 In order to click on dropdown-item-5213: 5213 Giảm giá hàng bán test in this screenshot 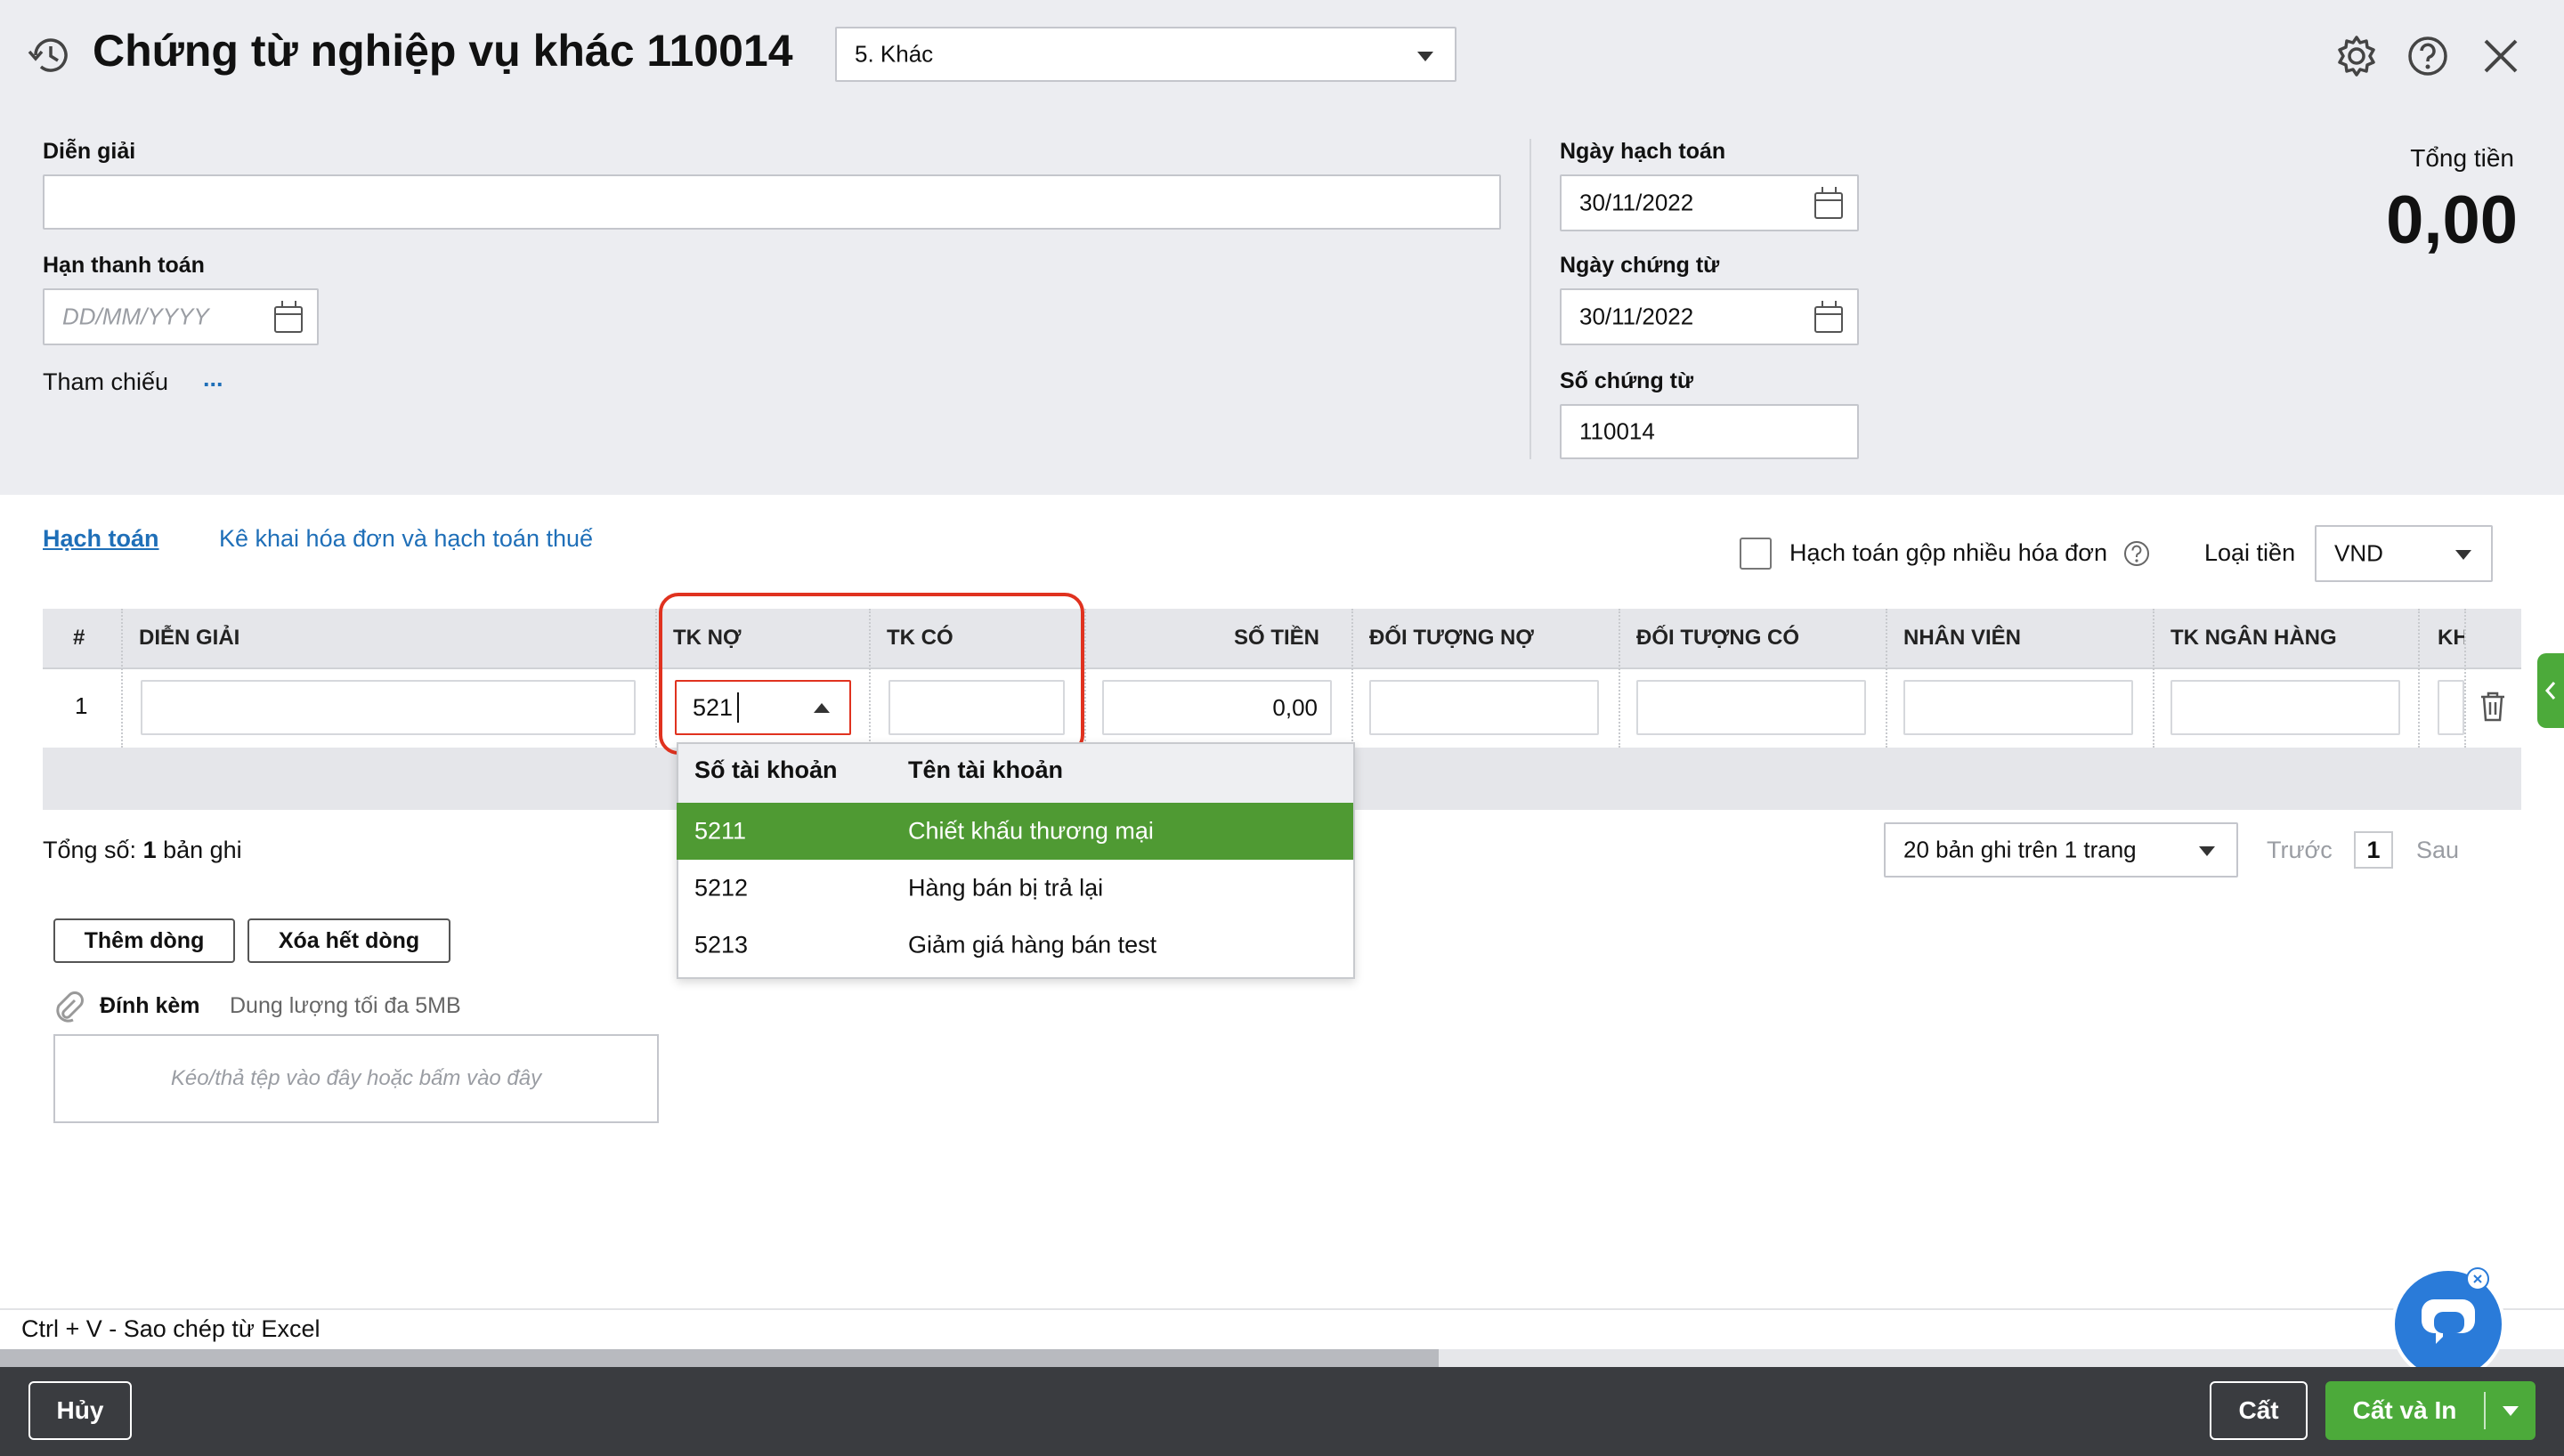, I will do `click(1015, 945)`.